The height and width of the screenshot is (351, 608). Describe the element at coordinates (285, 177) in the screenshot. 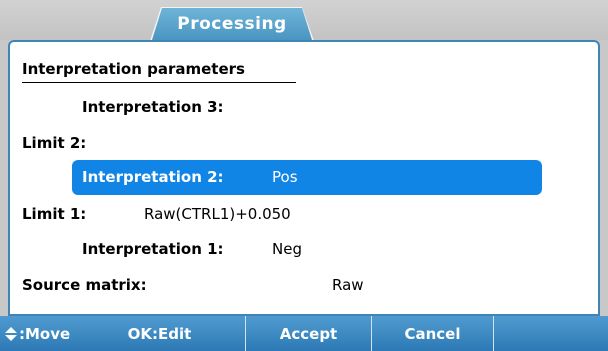

I see `interpretation-2-value: Pos` at that location.